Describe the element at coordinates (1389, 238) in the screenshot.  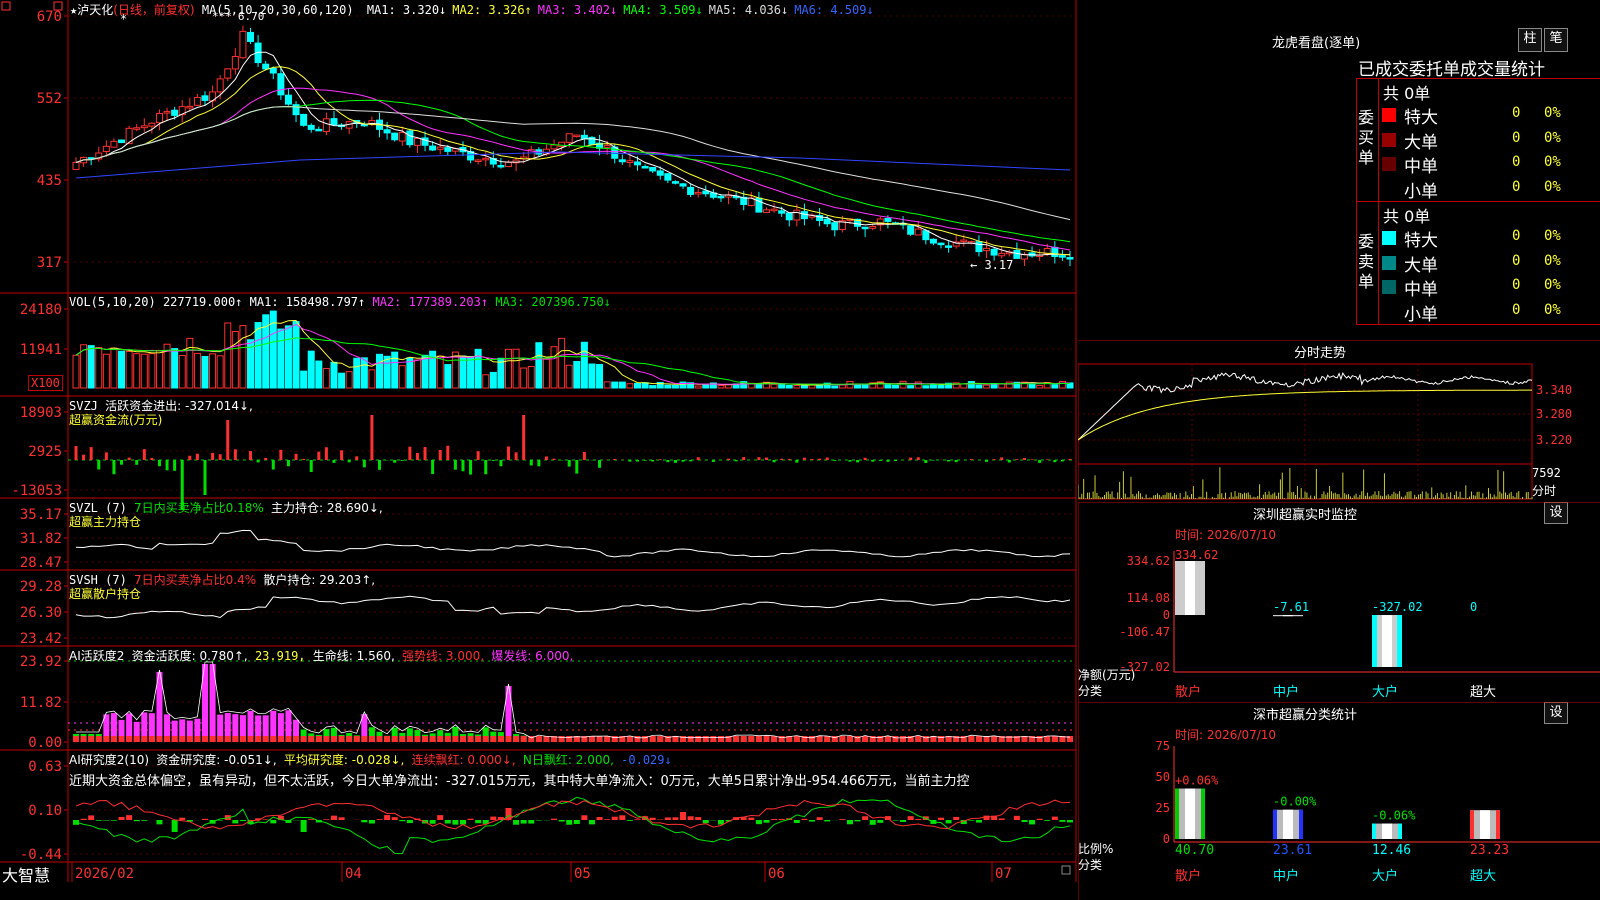
I see `order-color-swatch` at that location.